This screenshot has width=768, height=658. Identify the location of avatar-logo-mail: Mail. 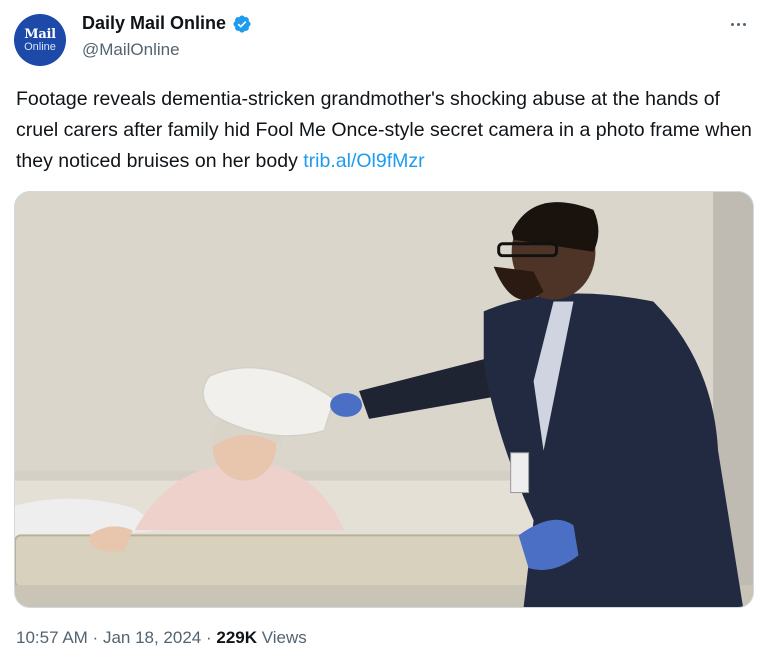
(40, 34).